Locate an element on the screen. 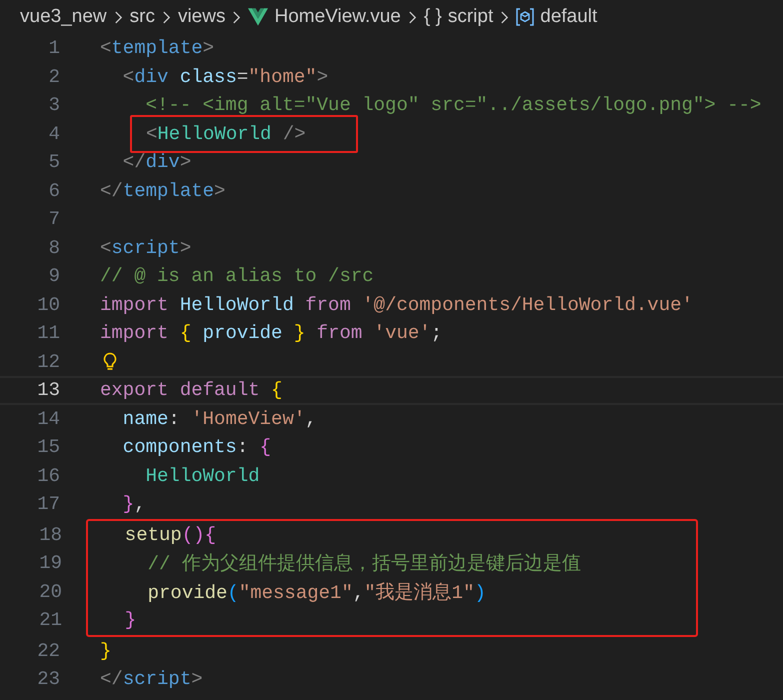 The width and height of the screenshot is (783, 700). line-number: 1 is located at coordinates (54, 48).